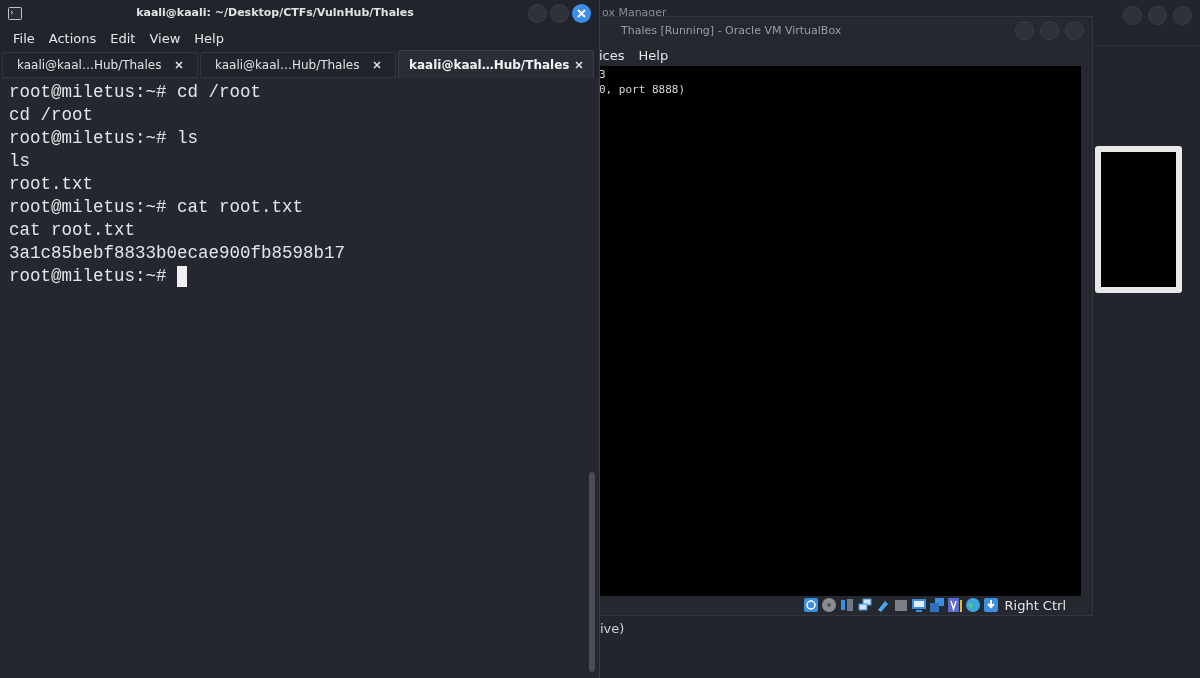 The image size is (1200, 678). I want to click on disc-icon, so click(828, 605).